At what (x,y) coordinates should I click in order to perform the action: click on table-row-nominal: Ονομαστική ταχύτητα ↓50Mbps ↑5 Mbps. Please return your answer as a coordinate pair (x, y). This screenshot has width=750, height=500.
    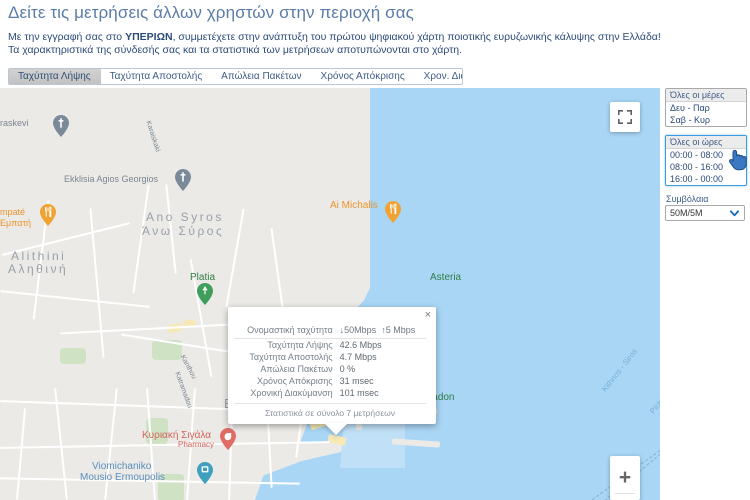
    Looking at the image, I should click on (330, 331).